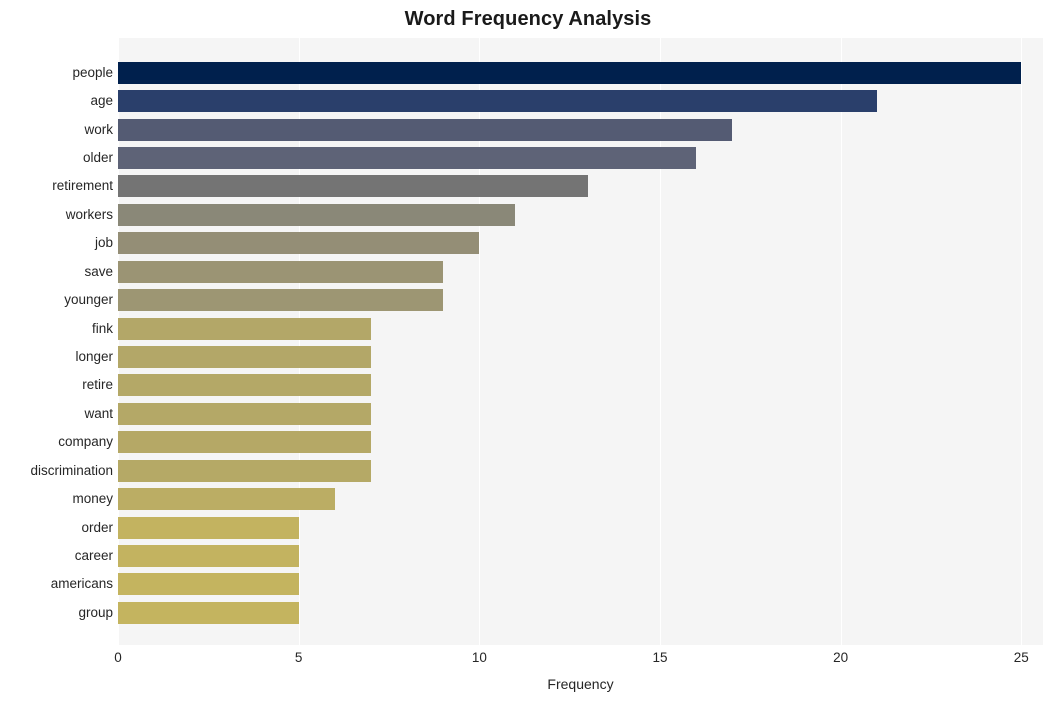 This screenshot has width=1056, height=701. What do you see at coordinates (244, 385) in the screenshot?
I see `bar-retire` at bounding box center [244, 385].